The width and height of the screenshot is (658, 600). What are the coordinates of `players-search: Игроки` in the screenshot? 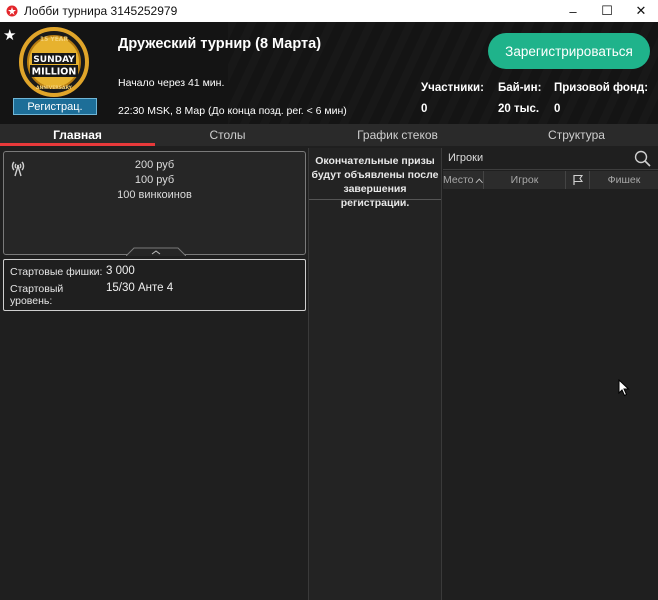 It's located at (550, 159).